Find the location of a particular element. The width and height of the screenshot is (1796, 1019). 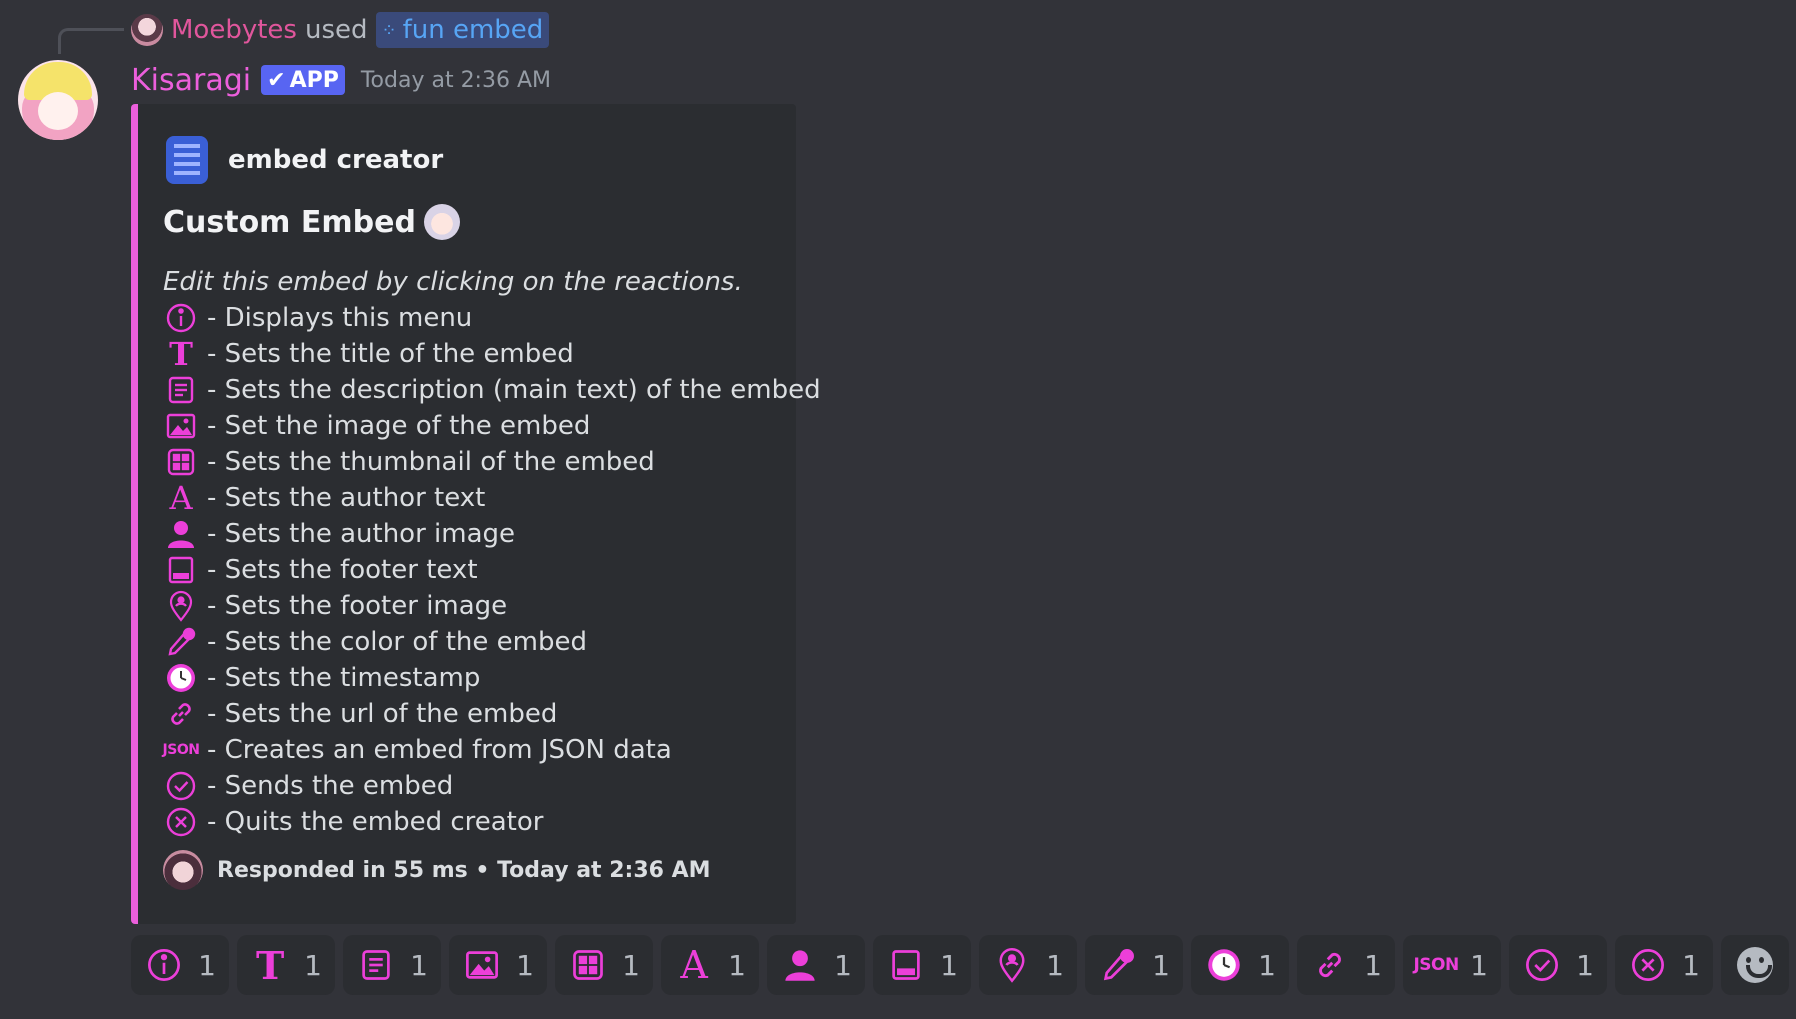

slash-command-mention: ⁘ fun embed is located at coordinates (462, 30).